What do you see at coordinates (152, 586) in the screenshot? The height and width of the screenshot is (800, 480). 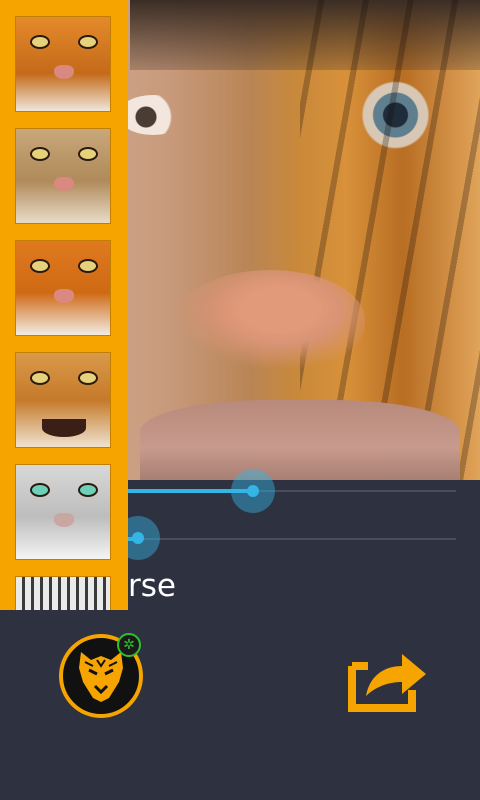 I see `option-label: rse` at bounding box center [152, 586].